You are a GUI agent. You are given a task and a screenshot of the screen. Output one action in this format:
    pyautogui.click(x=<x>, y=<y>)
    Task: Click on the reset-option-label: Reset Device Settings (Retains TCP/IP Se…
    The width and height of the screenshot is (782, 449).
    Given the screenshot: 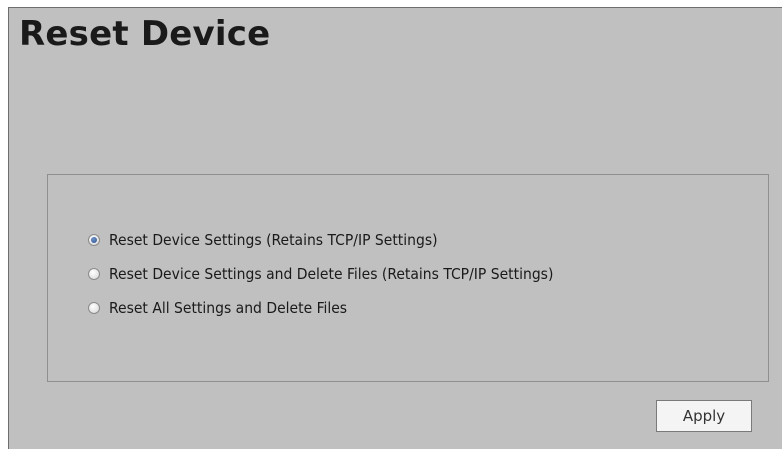 What is the action you would take?
    pyautogui.click(x=273, y=240)
    